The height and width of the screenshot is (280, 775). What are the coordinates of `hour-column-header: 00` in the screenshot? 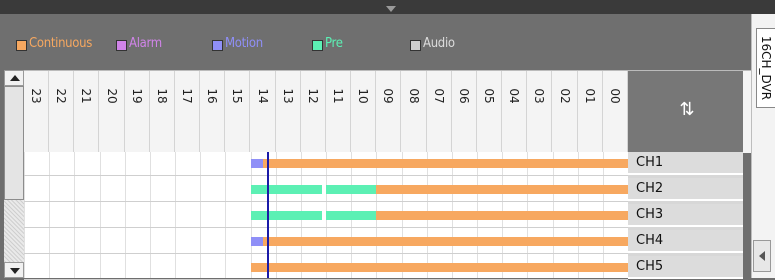 It's located at (615, 112).